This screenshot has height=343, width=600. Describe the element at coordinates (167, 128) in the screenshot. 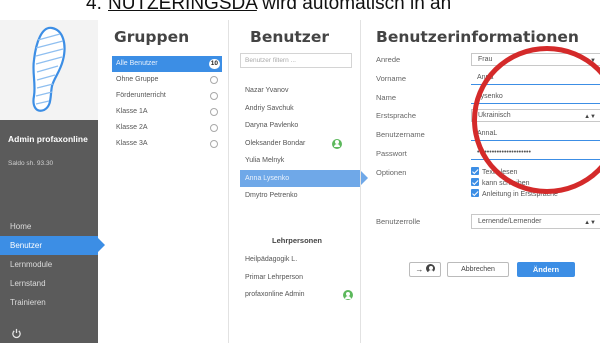

I see `group-item-klasse-2a: Klasse 2A` at that location.